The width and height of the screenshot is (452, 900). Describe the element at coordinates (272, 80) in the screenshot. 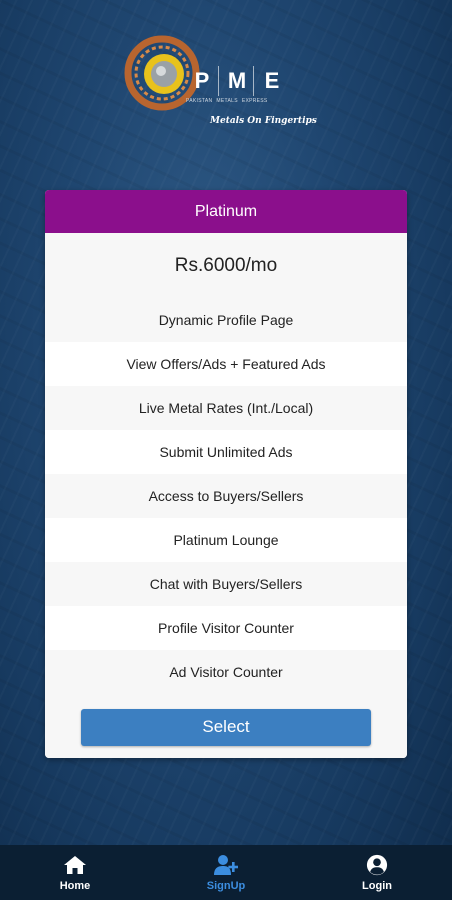

I see `brand-letter: E` at that location.